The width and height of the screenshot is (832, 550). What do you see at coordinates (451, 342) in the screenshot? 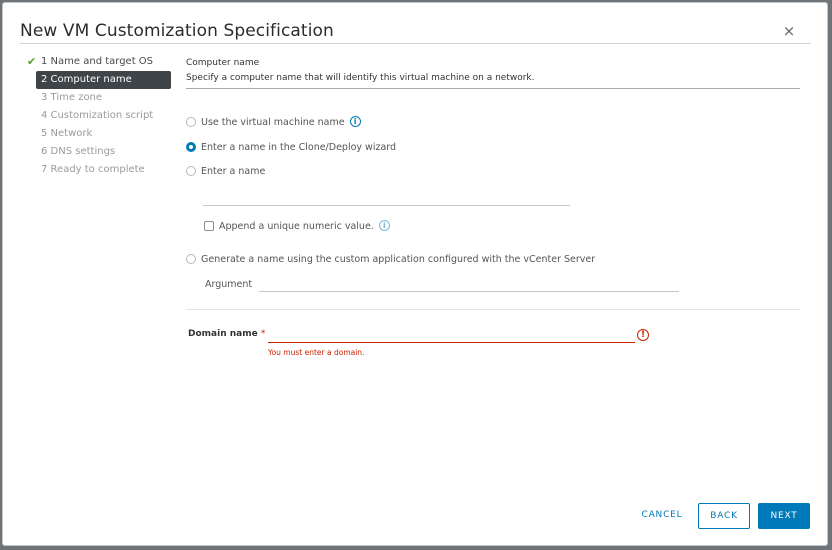
I see `domain-name-input` at bounding box center [451, 342].